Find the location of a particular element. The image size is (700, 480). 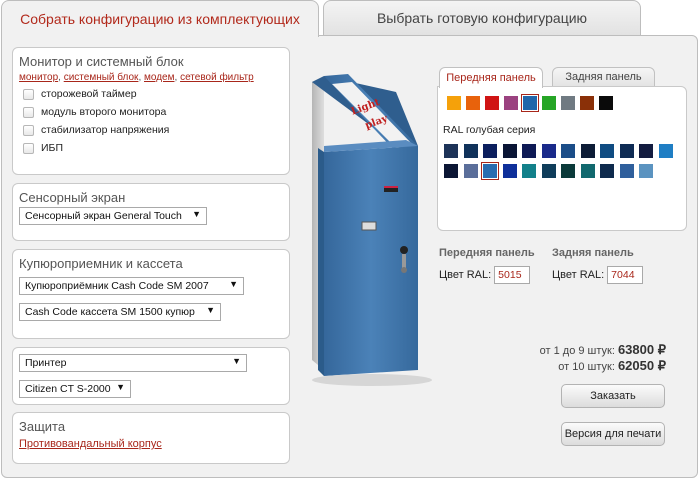

option-watchdog-label: сторожевой таймер is located at coordinates (89, 94).